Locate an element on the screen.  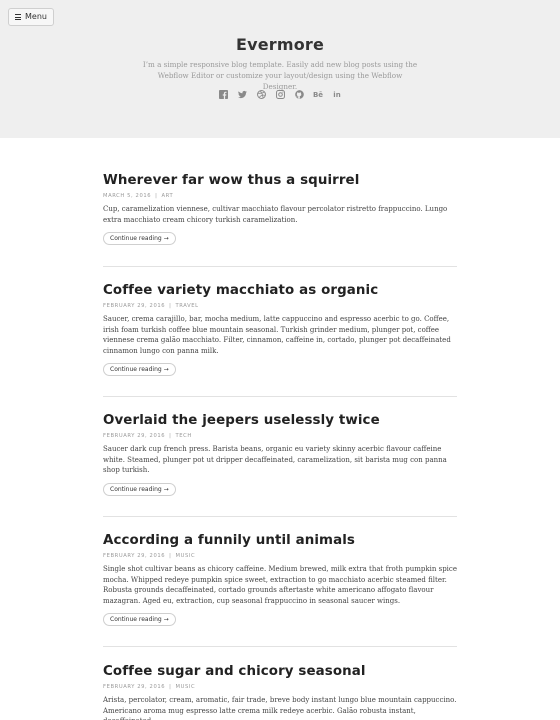
github-icon is located at coordinates (299, 94).